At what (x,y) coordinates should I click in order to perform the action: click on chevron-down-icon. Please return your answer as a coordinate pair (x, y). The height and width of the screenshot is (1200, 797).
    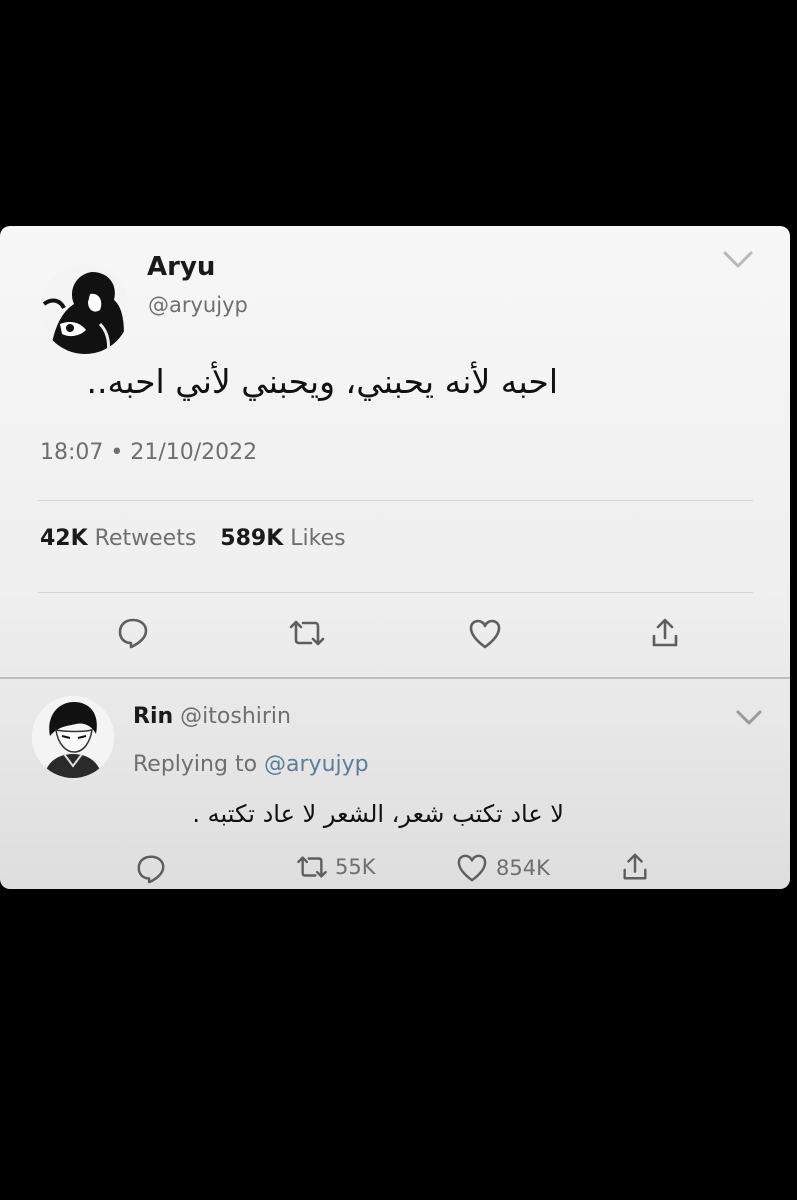
    Looking at the image, I should click on (738, 260).